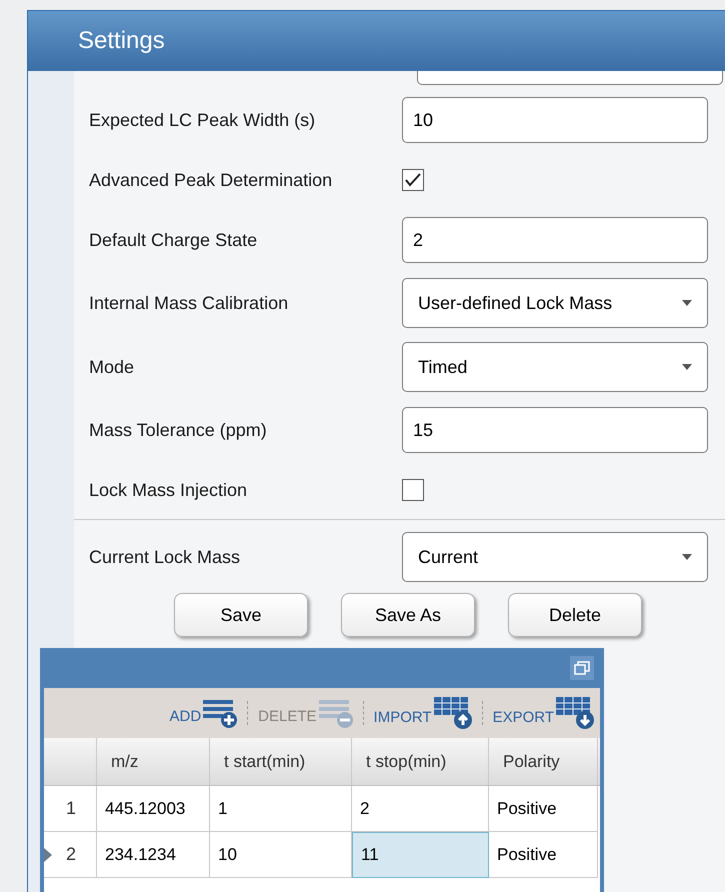  Describe the element at coordinates (335, 713) in the screenshot. I see `remove-rows-icon` at that location.